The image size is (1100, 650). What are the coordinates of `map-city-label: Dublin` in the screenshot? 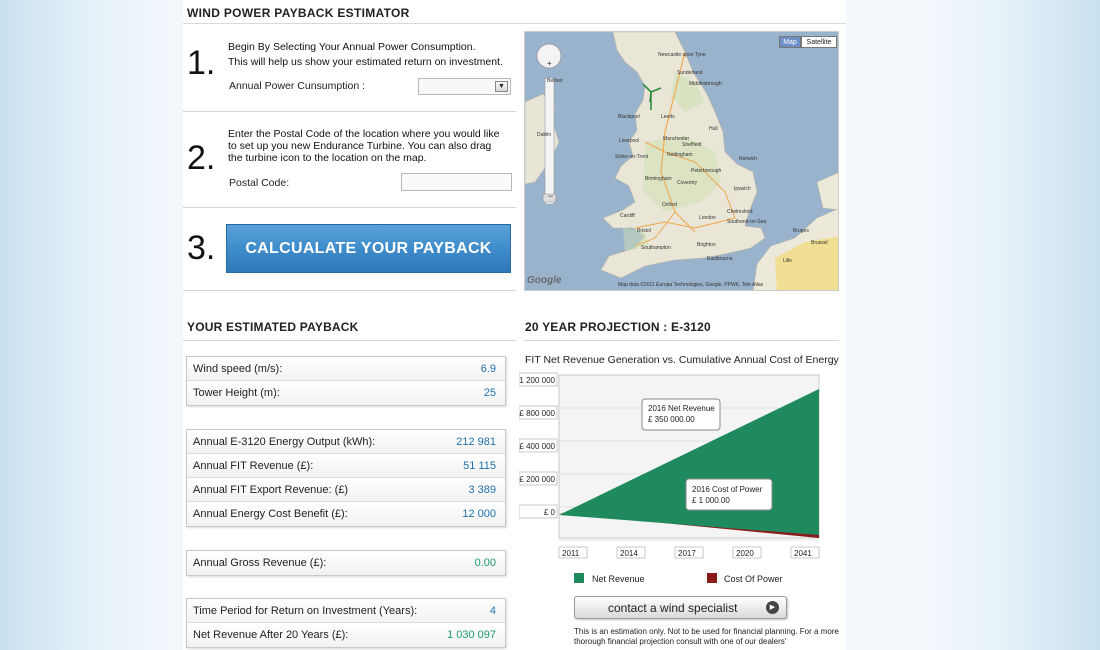 It's located at (544, 135).